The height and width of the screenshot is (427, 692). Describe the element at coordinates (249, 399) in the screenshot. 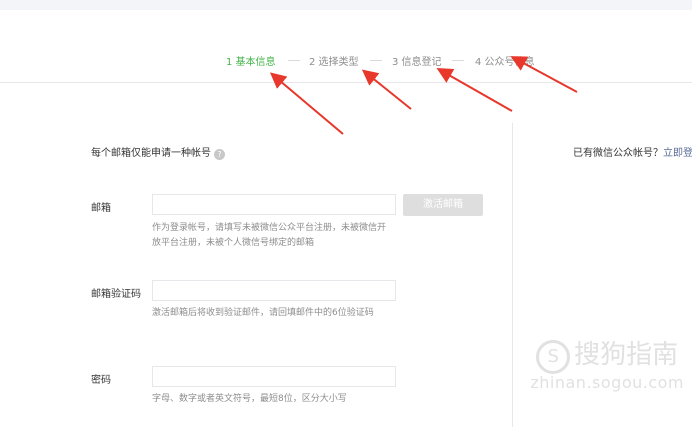

I see `password-tip: 字母、数字或者英文符号，最短8位，区分大小写` at that location.